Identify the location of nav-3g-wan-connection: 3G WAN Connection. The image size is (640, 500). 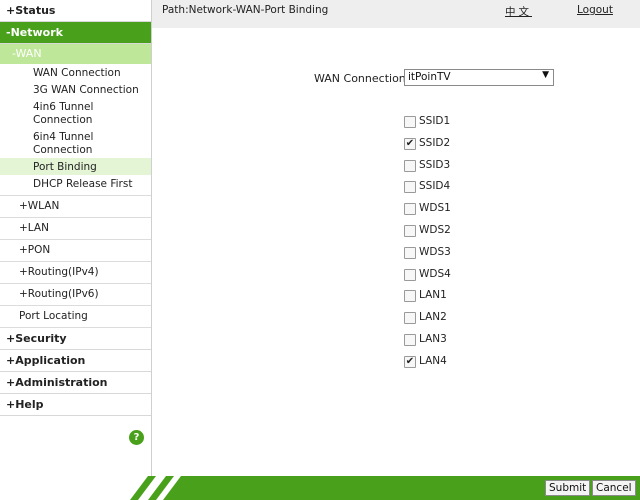
(75, 89).